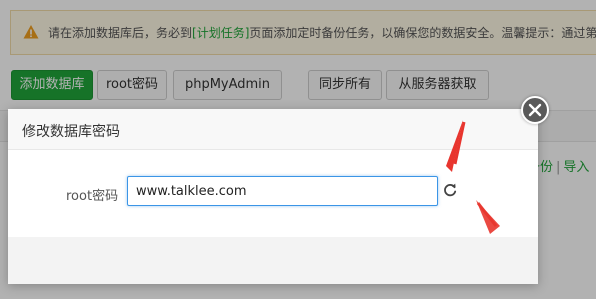 The height and width of the screenshot is (299, 596). Describe the element at coordinates (473, 177) in the screenshot. I see `annotation-arrows` at that location.